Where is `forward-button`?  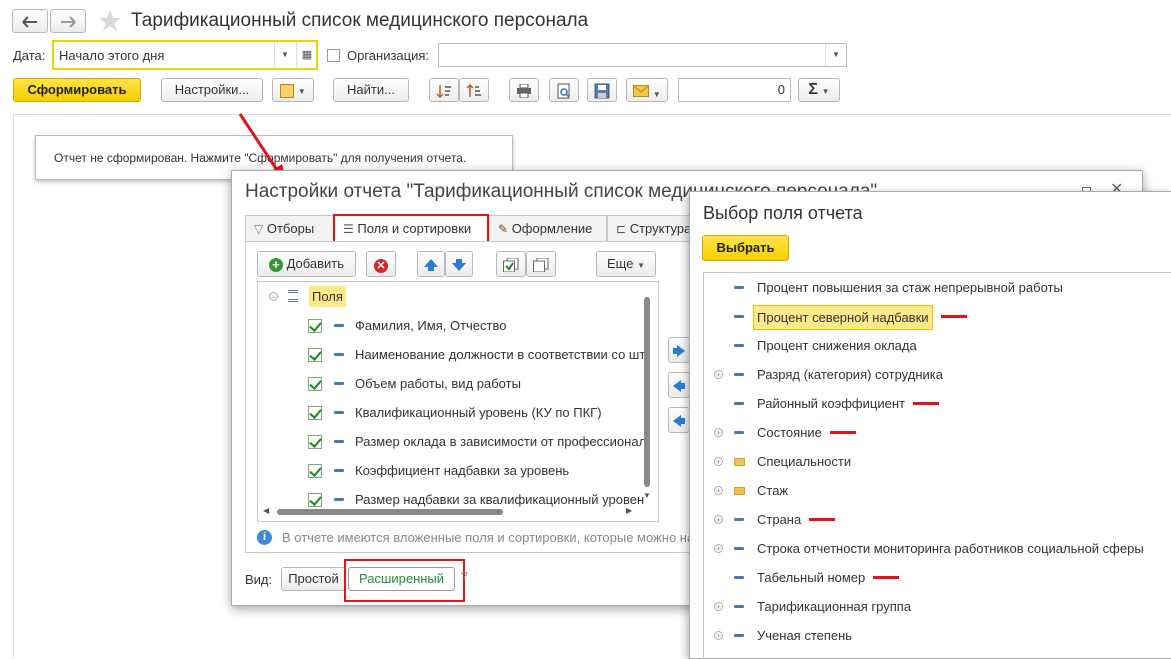 forward-button is located at coordinates (68, 21).